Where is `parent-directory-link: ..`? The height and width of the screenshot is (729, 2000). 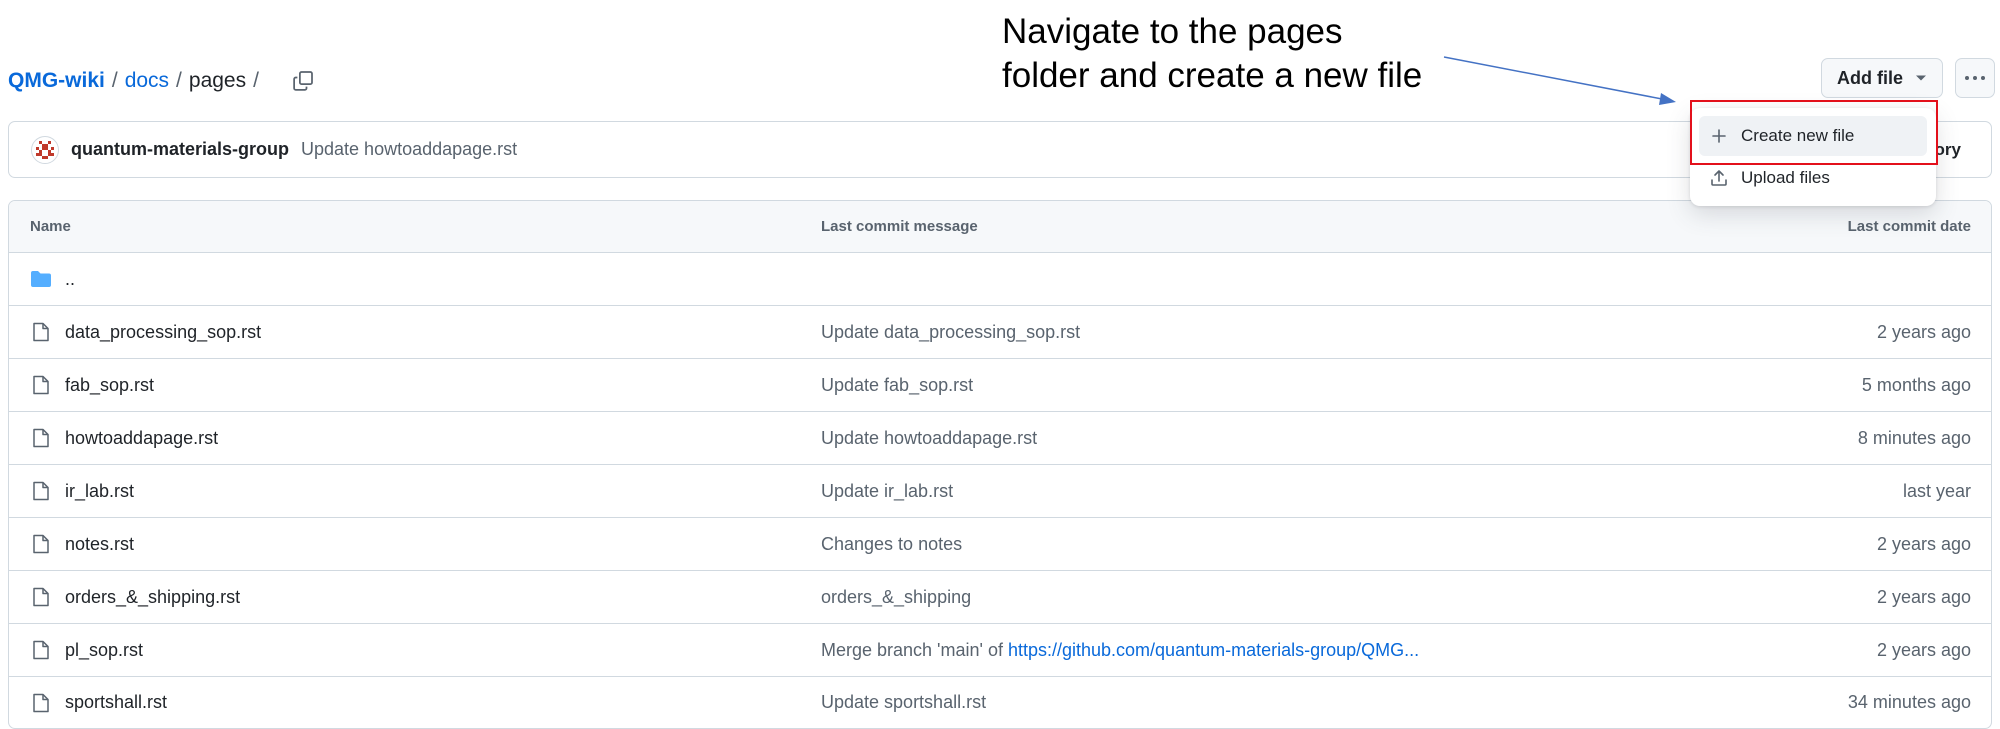
parent-directory-link: .. is located at coordinates (70, 279).